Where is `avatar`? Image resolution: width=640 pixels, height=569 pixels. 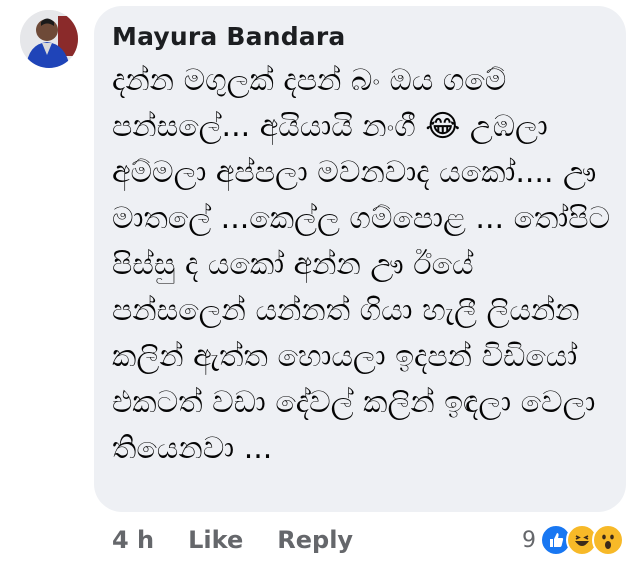
avatar is located at coordinates (49, 39).